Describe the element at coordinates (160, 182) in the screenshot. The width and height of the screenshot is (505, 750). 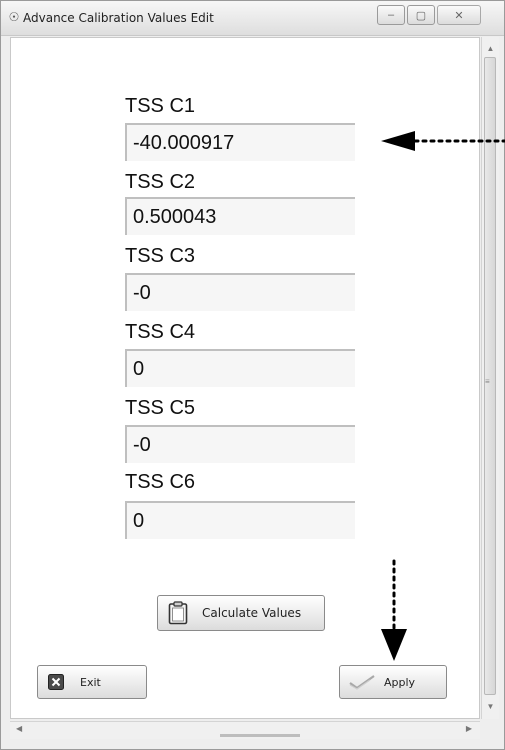
I see `tss-c2-label: TSS C2` at that location.